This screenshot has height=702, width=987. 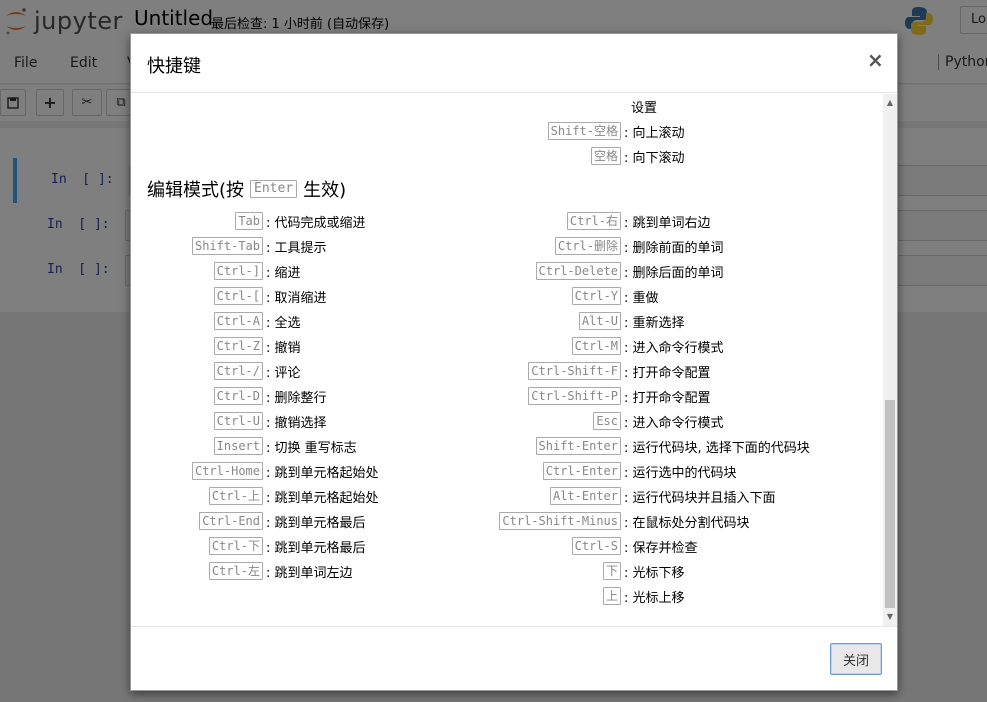 I want to click on shortcut-row: Ctrl-U: 撤销选择, so click(x=270, y=421).